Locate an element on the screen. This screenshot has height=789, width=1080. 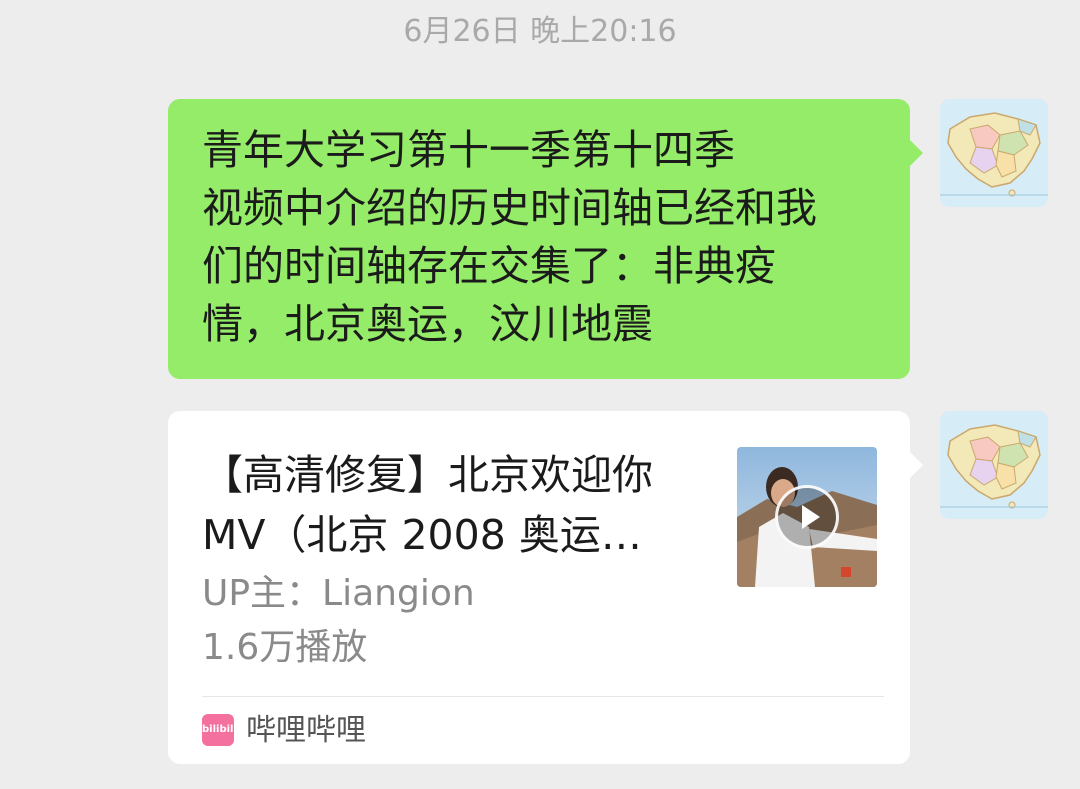
video-thumbnail is located at coordinates (807, 517).